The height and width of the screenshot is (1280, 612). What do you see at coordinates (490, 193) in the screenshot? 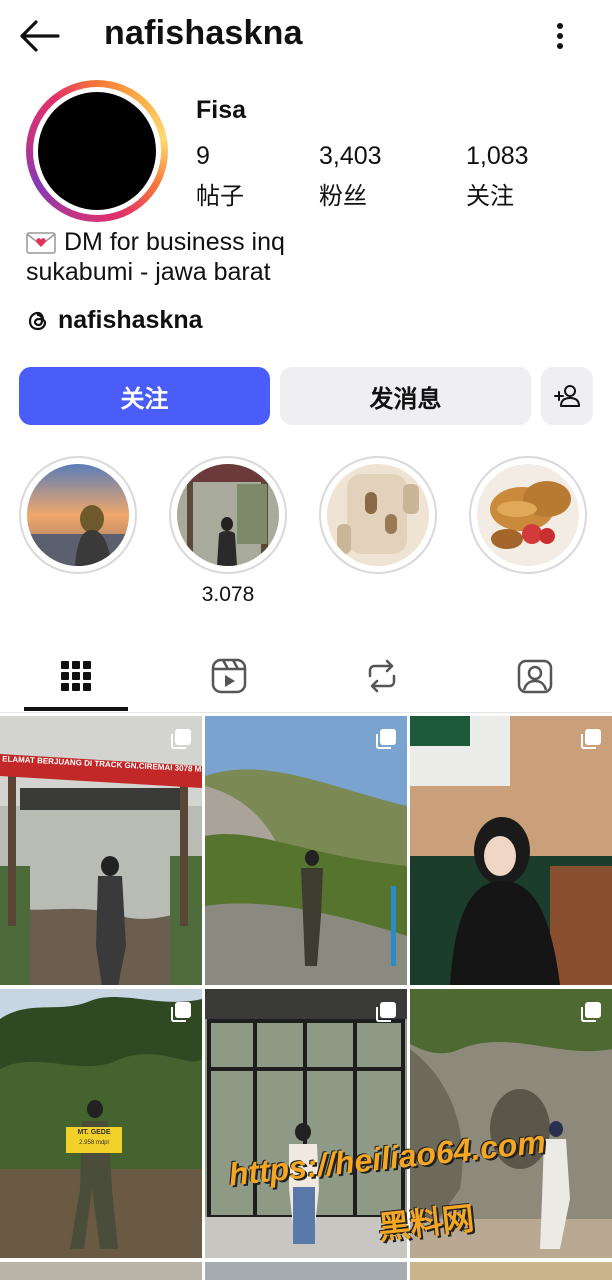
I see `following-label: 关注` at bounding box center [490, 193].